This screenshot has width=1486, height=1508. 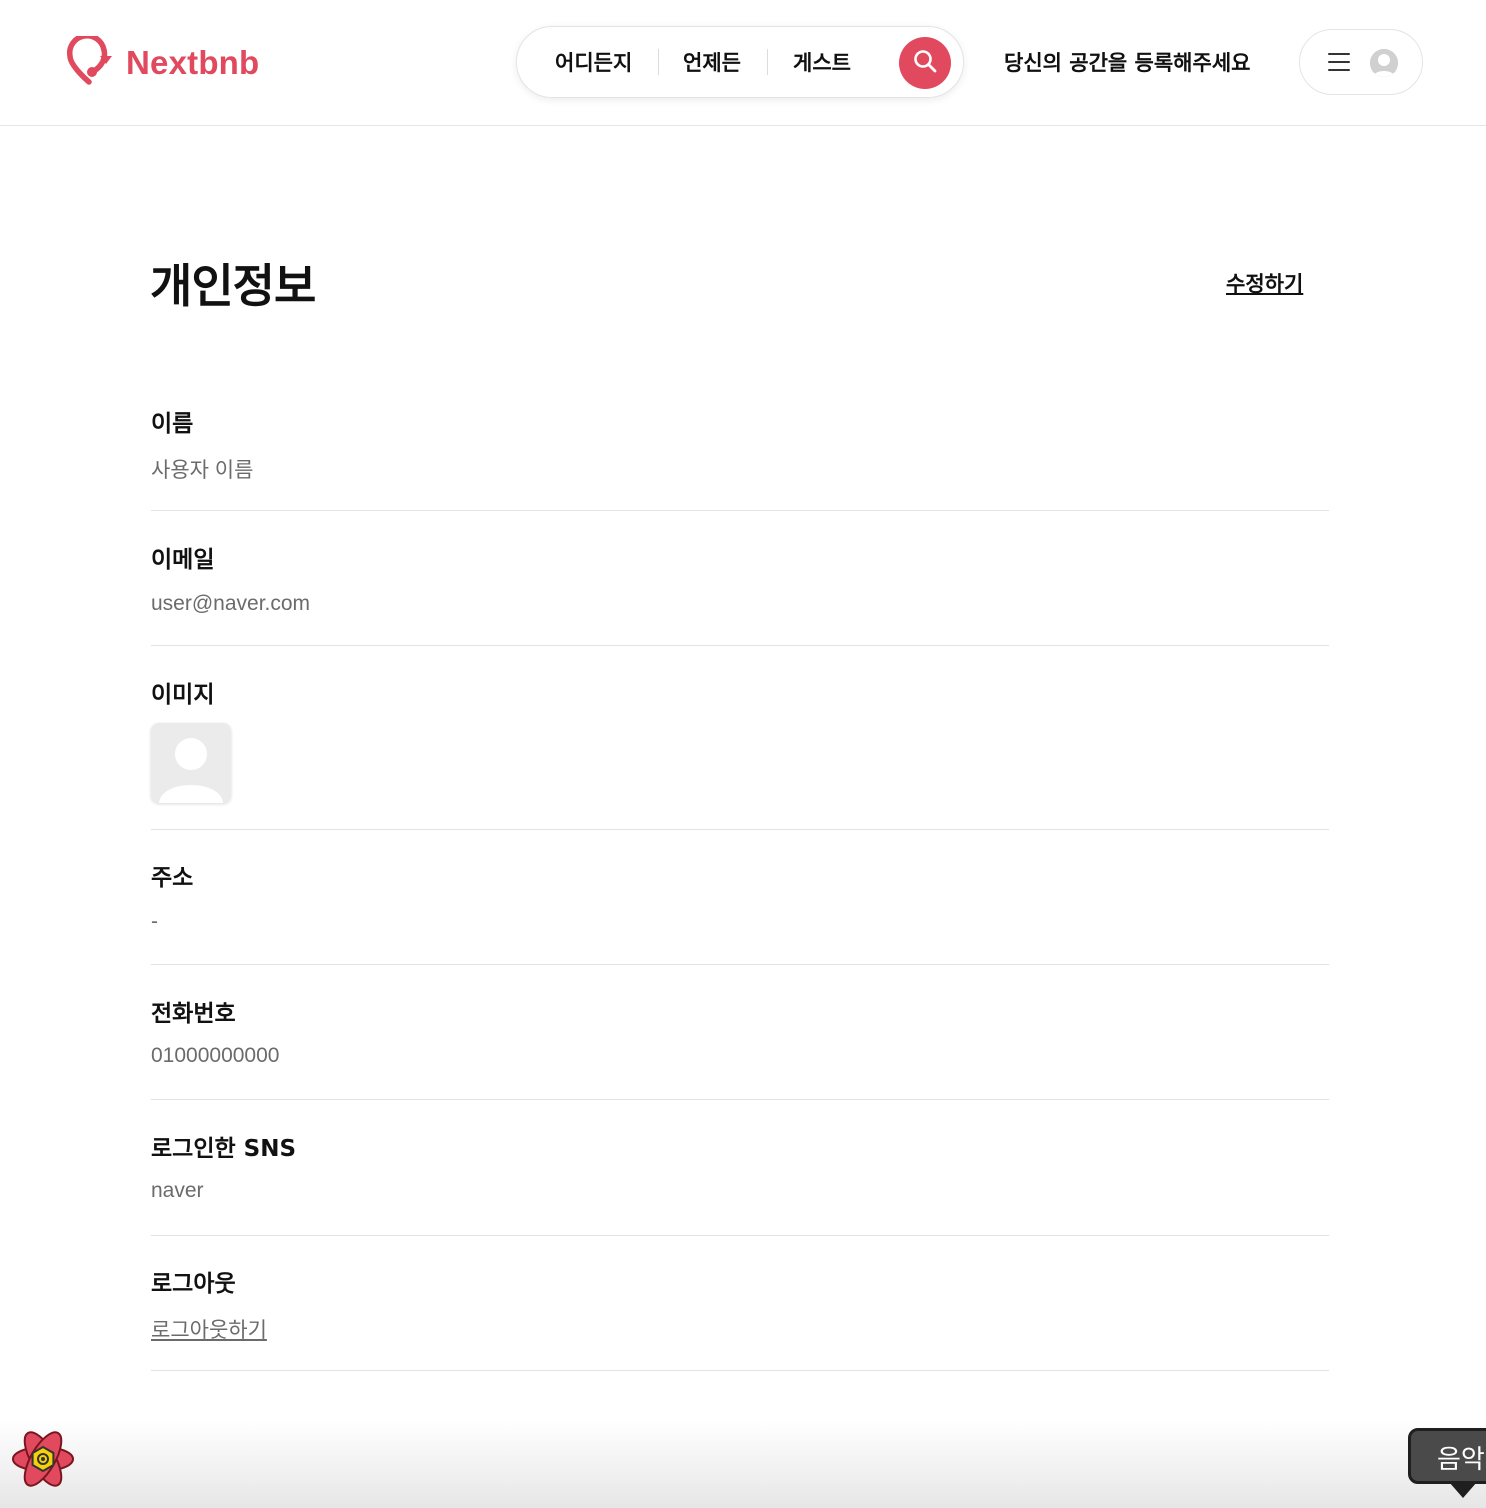 I want to click on sns-label: 로그인한 SNS, so click(x=224, y=1149).